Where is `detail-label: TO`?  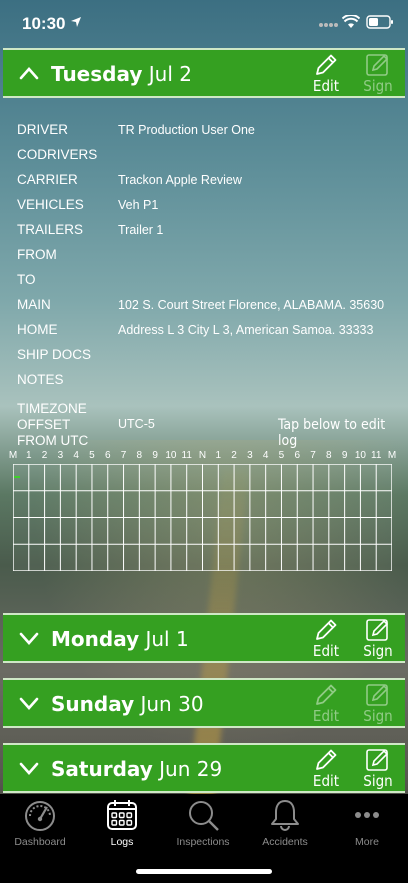 detail-label: TO is located at coordinates (26, 279).